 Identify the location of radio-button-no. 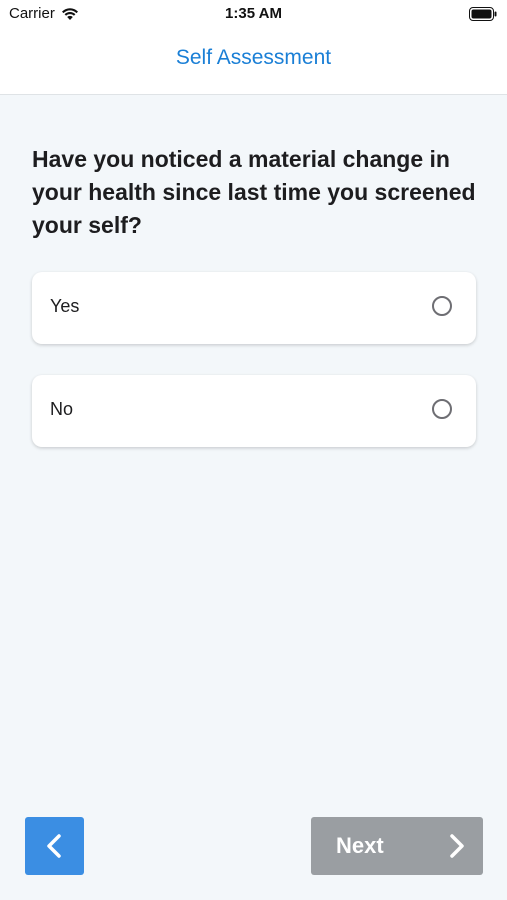
(442, 409).